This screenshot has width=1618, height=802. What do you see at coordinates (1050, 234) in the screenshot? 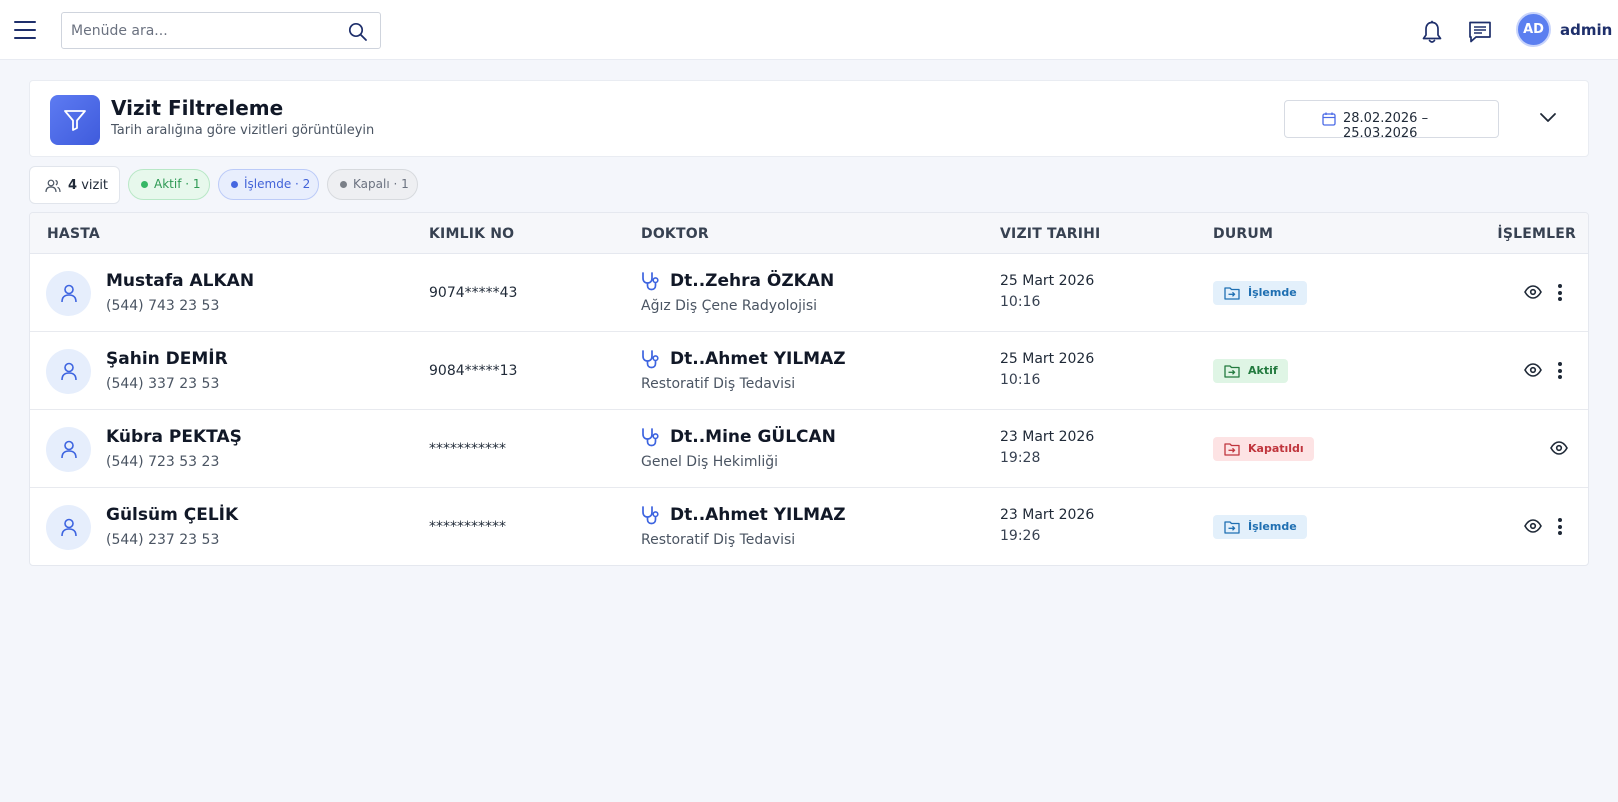
I see `column-header-tarih: VIZIT TARIHI` at bounding box center [1050, 234].